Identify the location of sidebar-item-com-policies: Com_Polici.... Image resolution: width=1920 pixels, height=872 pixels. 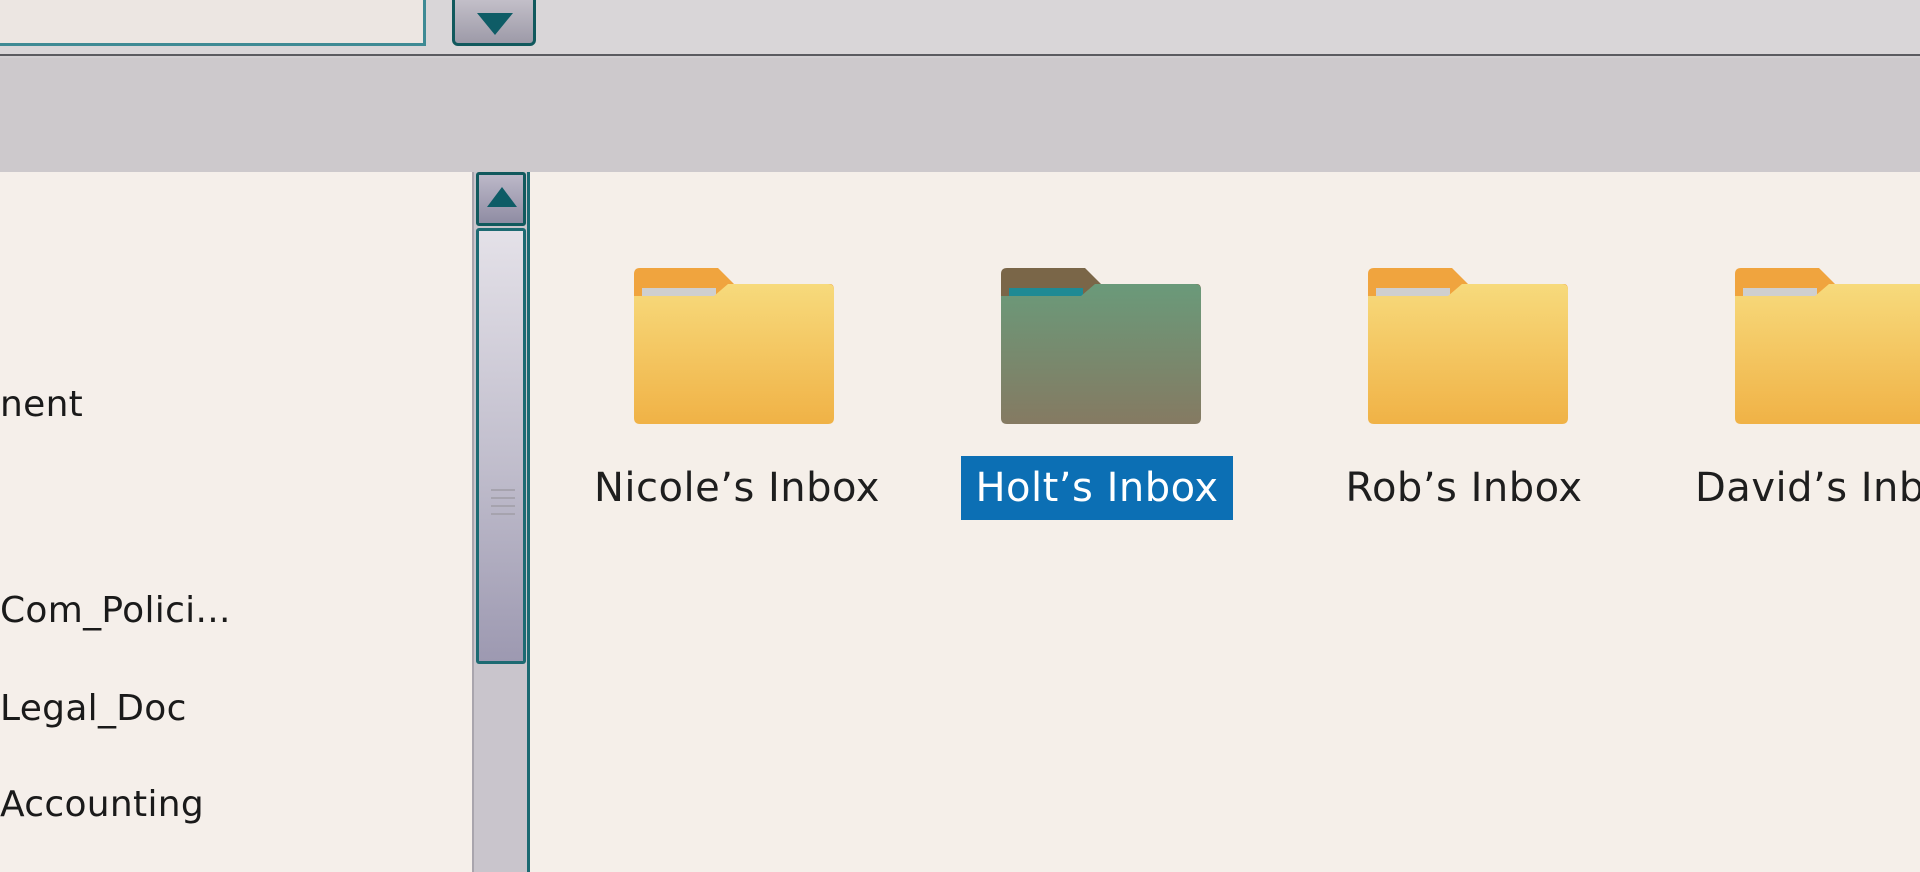
(115, 610).